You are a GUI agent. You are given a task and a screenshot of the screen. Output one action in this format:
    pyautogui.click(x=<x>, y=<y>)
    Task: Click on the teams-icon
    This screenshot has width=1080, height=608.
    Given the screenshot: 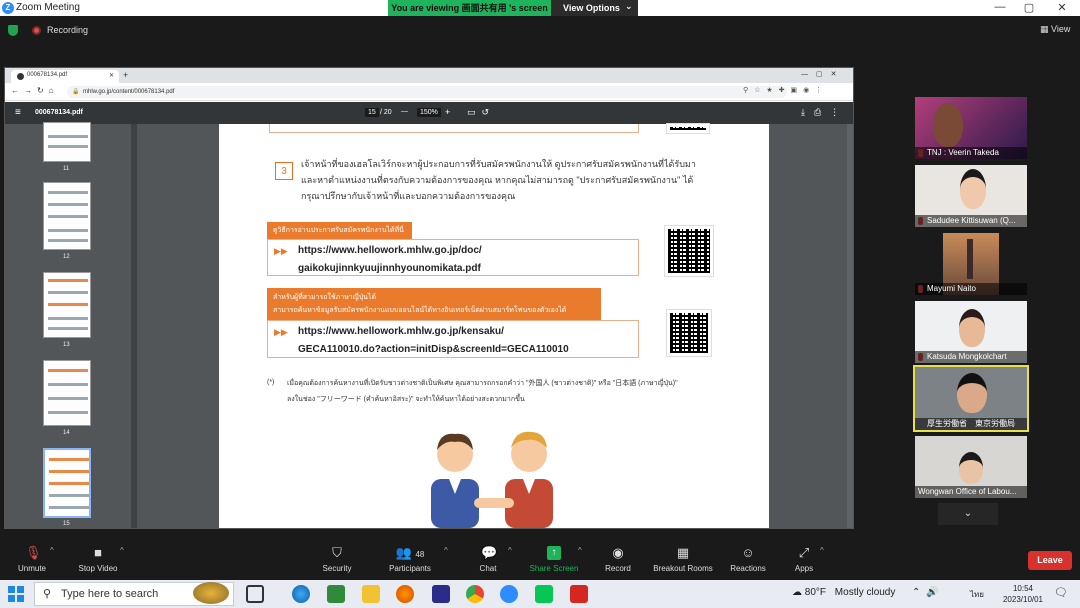 What is the action you would take?
    pyautogui.click(x=441, y=594)
    